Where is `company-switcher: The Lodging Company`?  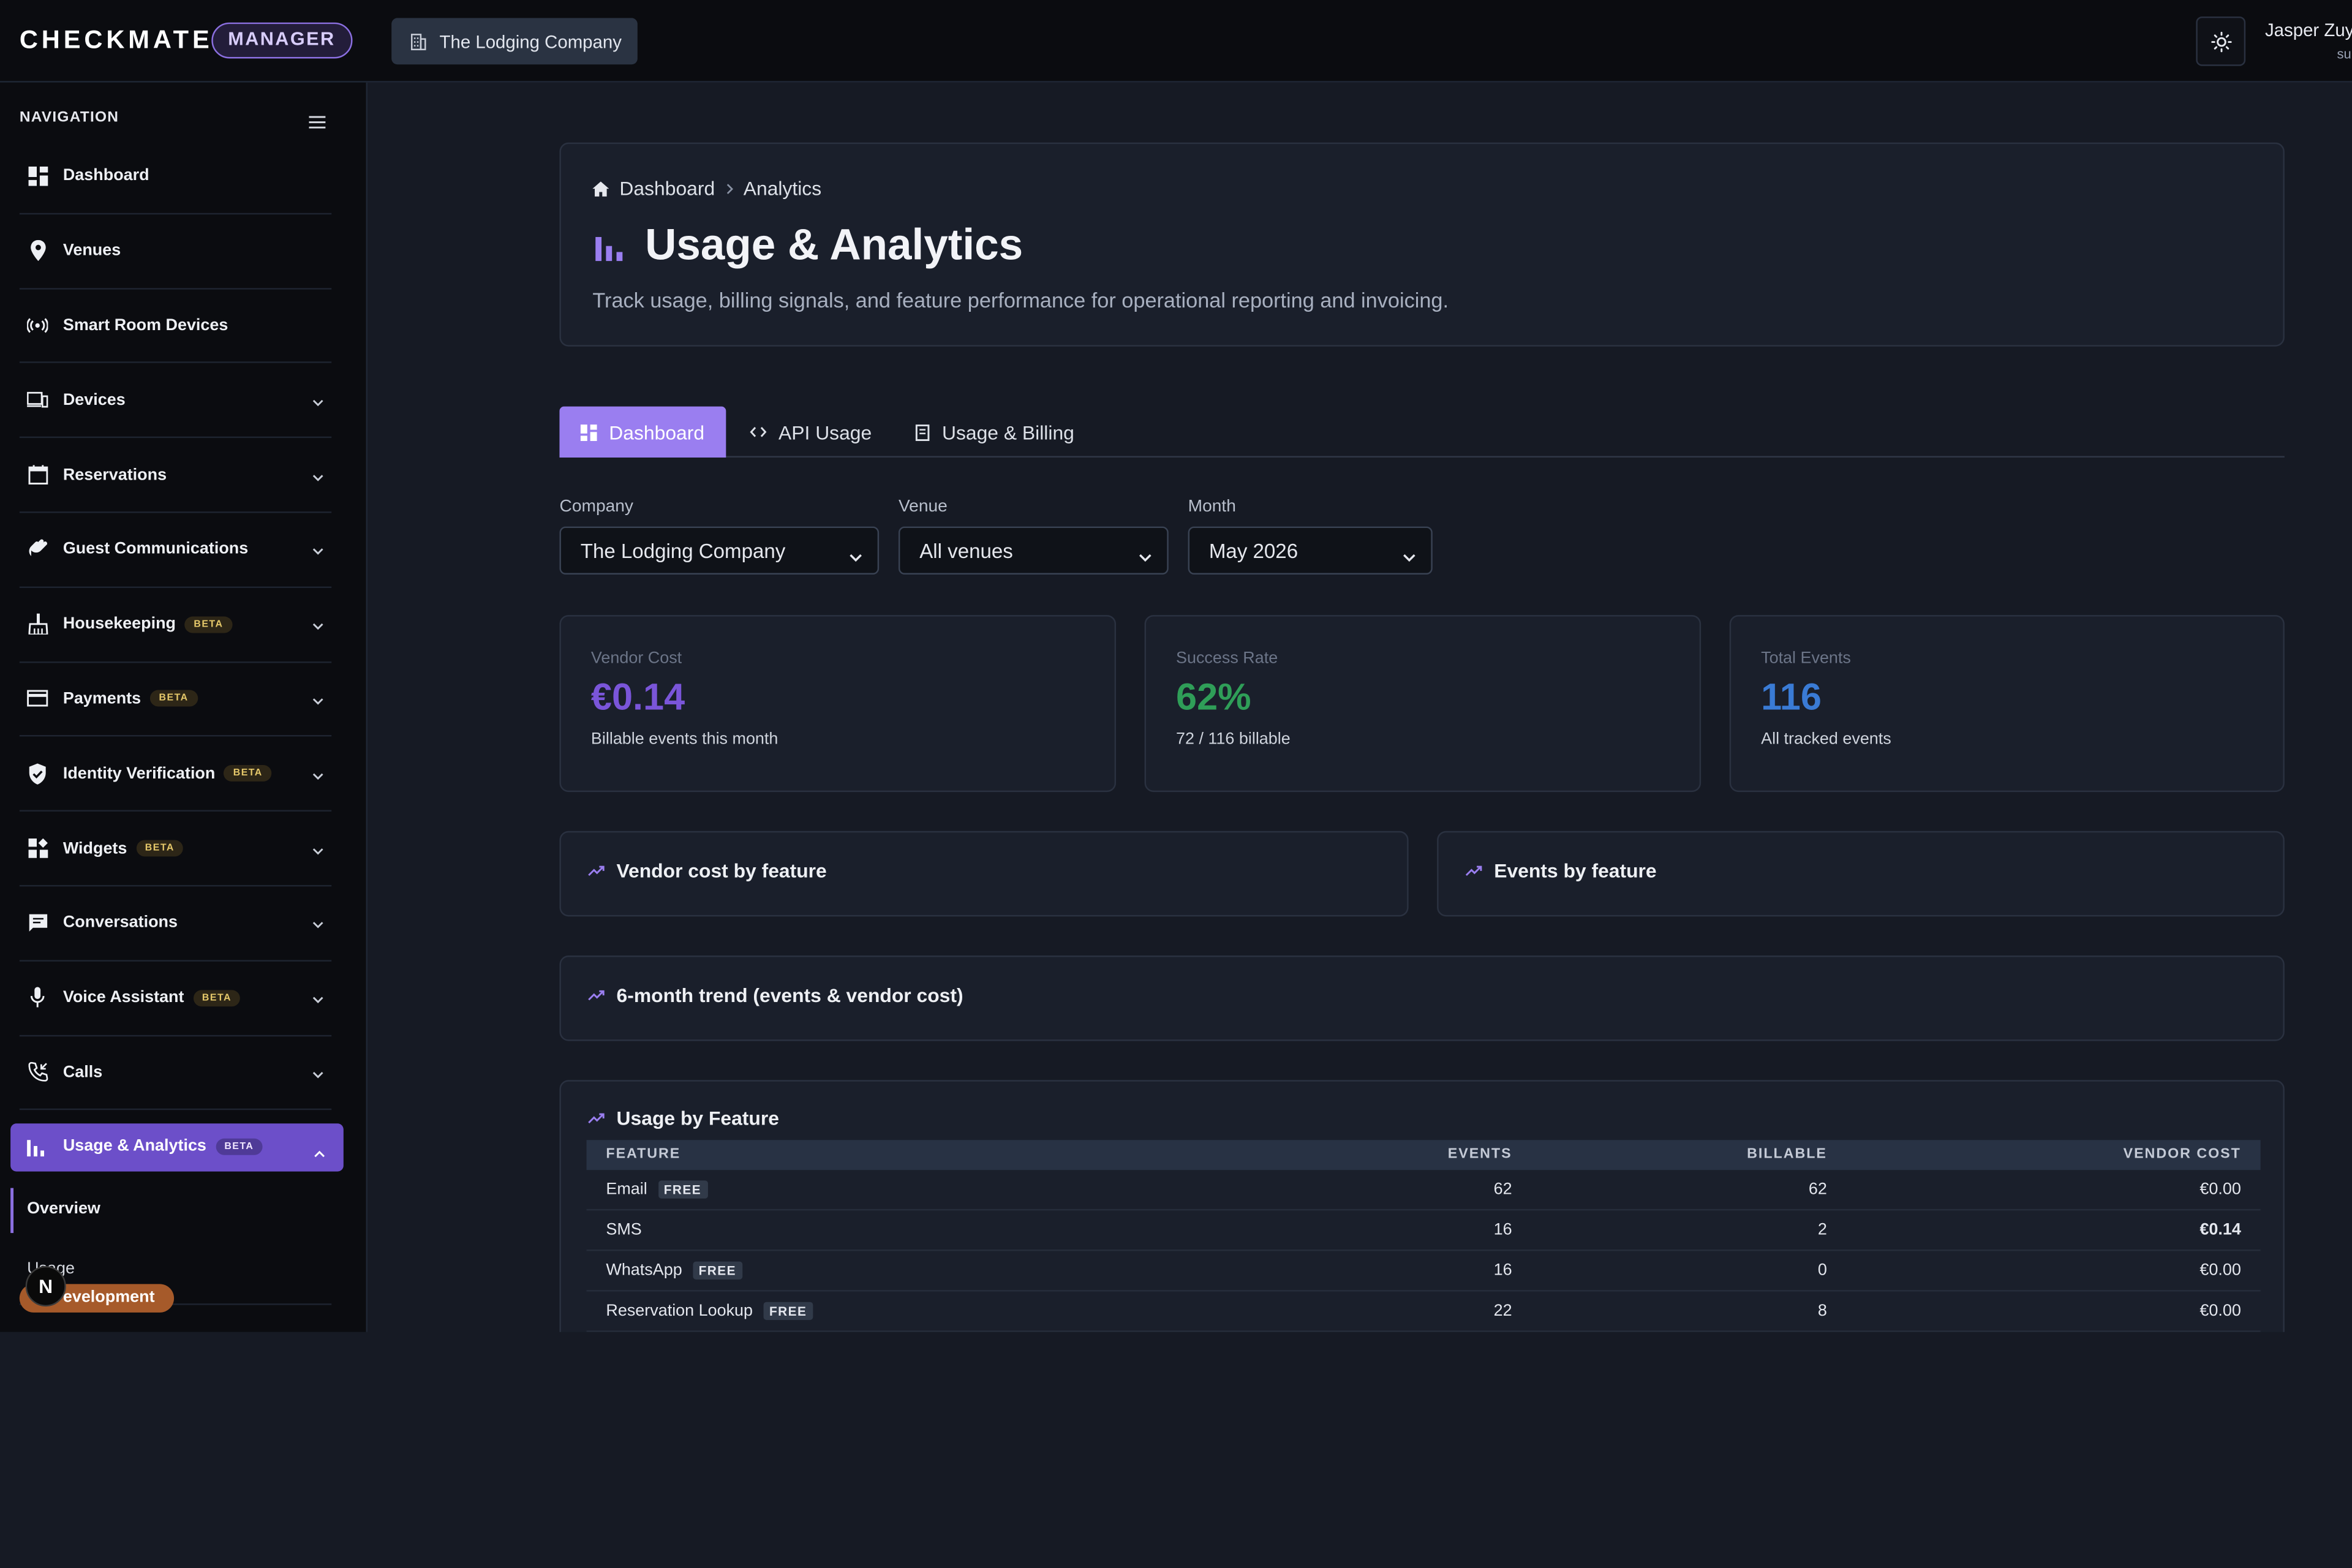
company-switcher: The Lodging Company is located at coordinates (514, 41).